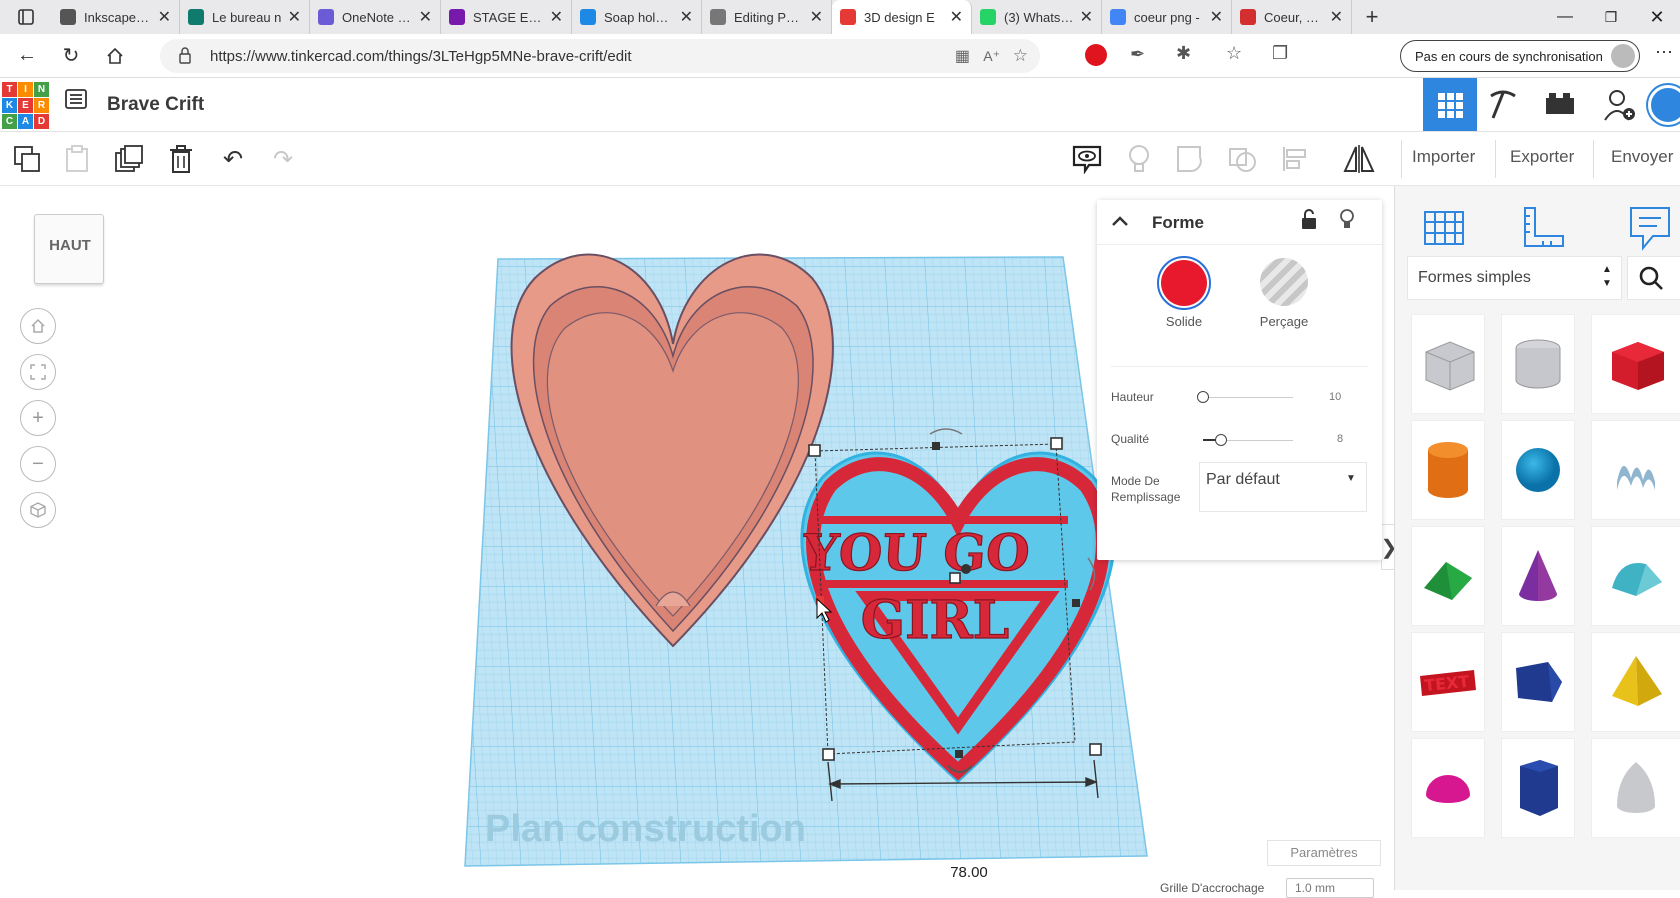 The image size is (1680, 898). What do you see at coordinates (1620, 107) in the screenshot?
I see `add-user-icon` at bounding box center [1620, 107].